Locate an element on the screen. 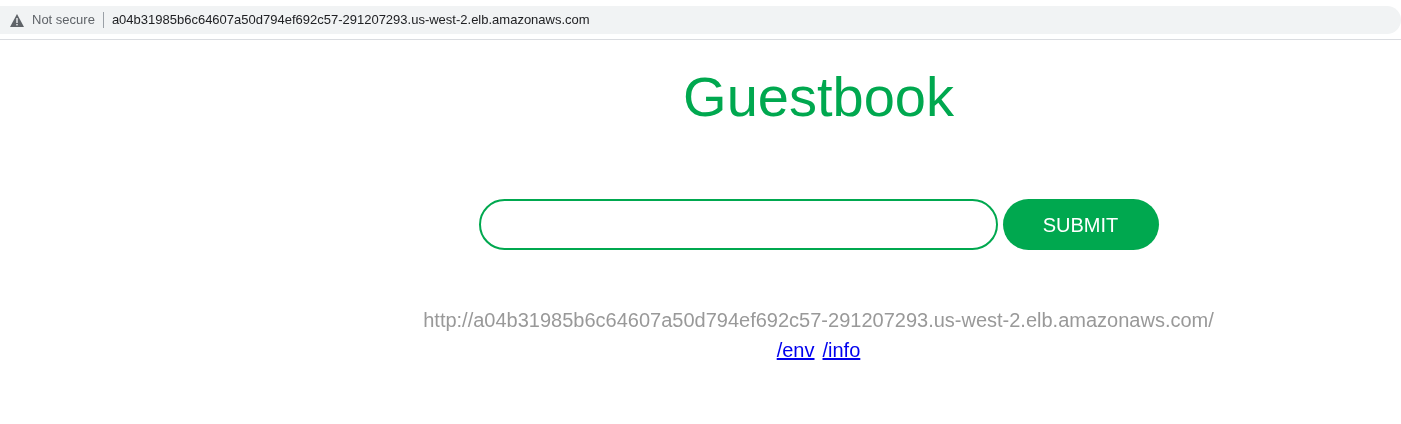  warning-icon is located at coordinates (17, 20).